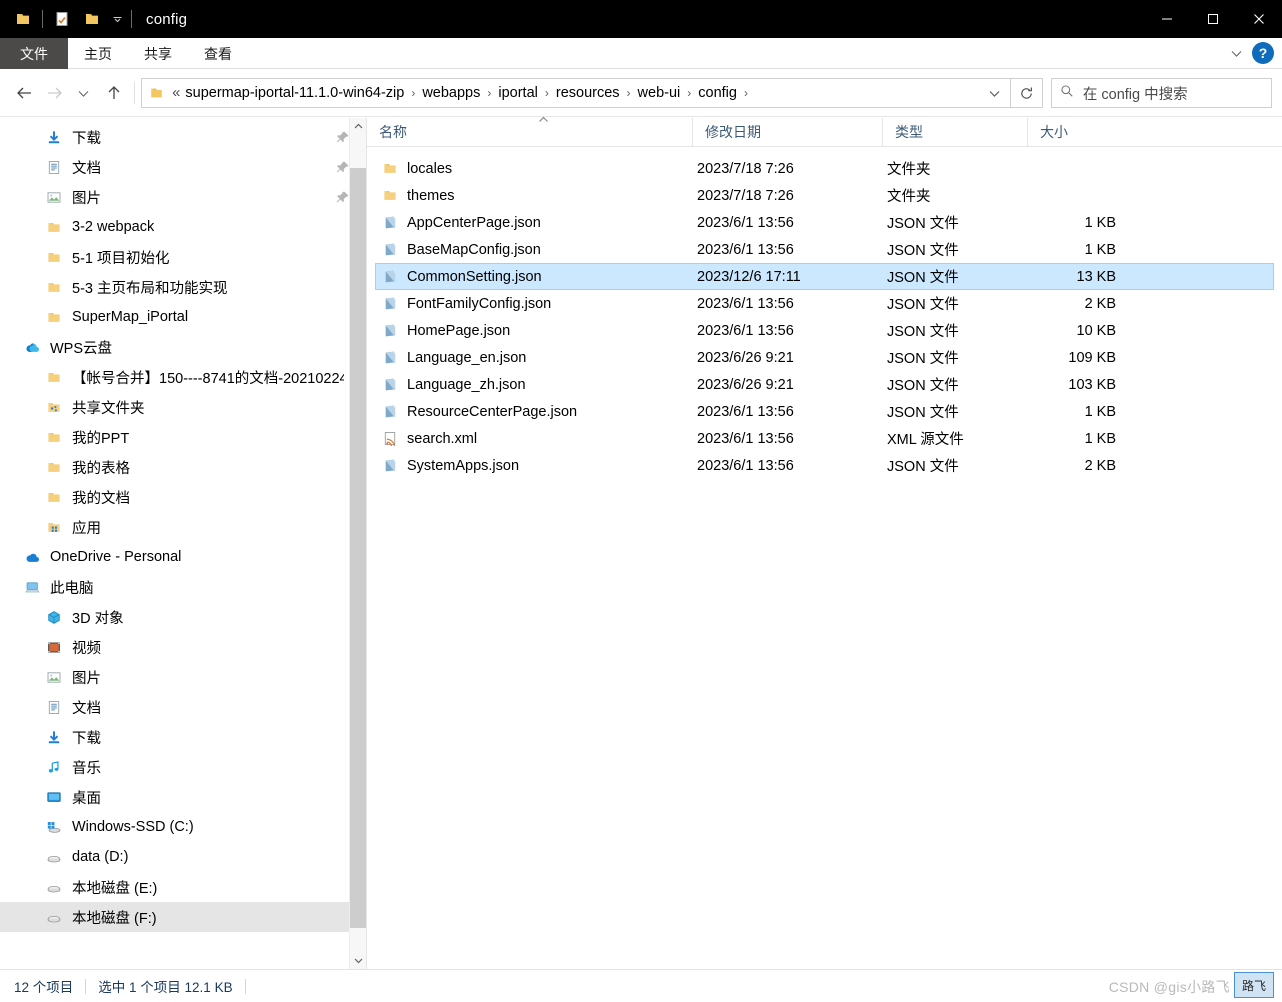 This screenshot has height=1002, width=1282. I want to click on breadcrumb-item-4: web-ui, so click(659, 93).